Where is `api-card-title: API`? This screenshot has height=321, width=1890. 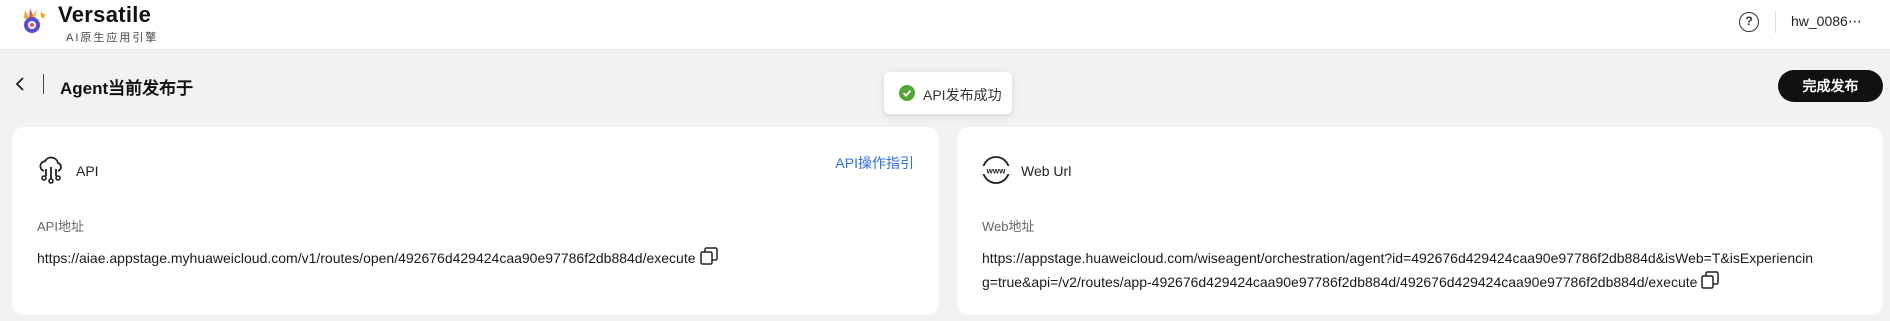 api-card-title: API is located at coordinates (87, 171).